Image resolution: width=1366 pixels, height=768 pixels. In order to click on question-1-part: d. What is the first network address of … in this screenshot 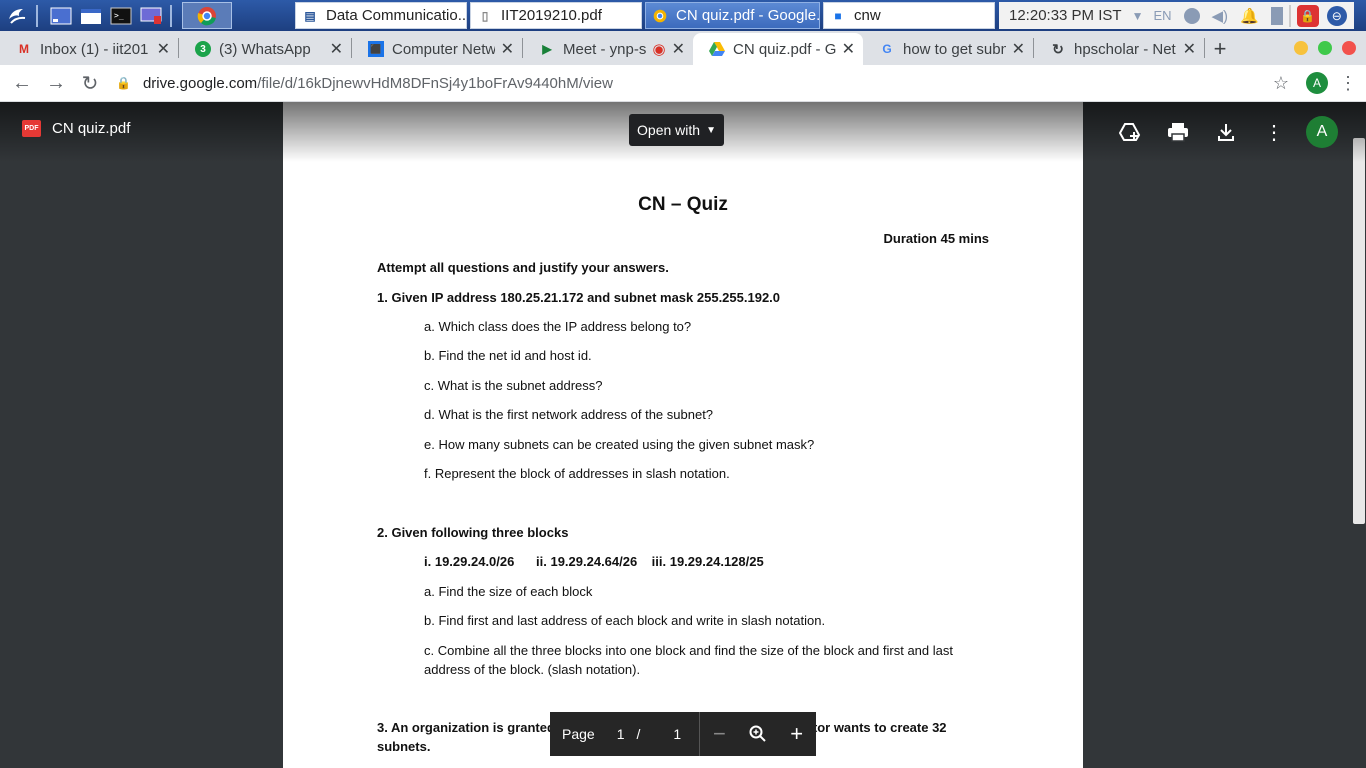, I will do `click(569, 414)`.